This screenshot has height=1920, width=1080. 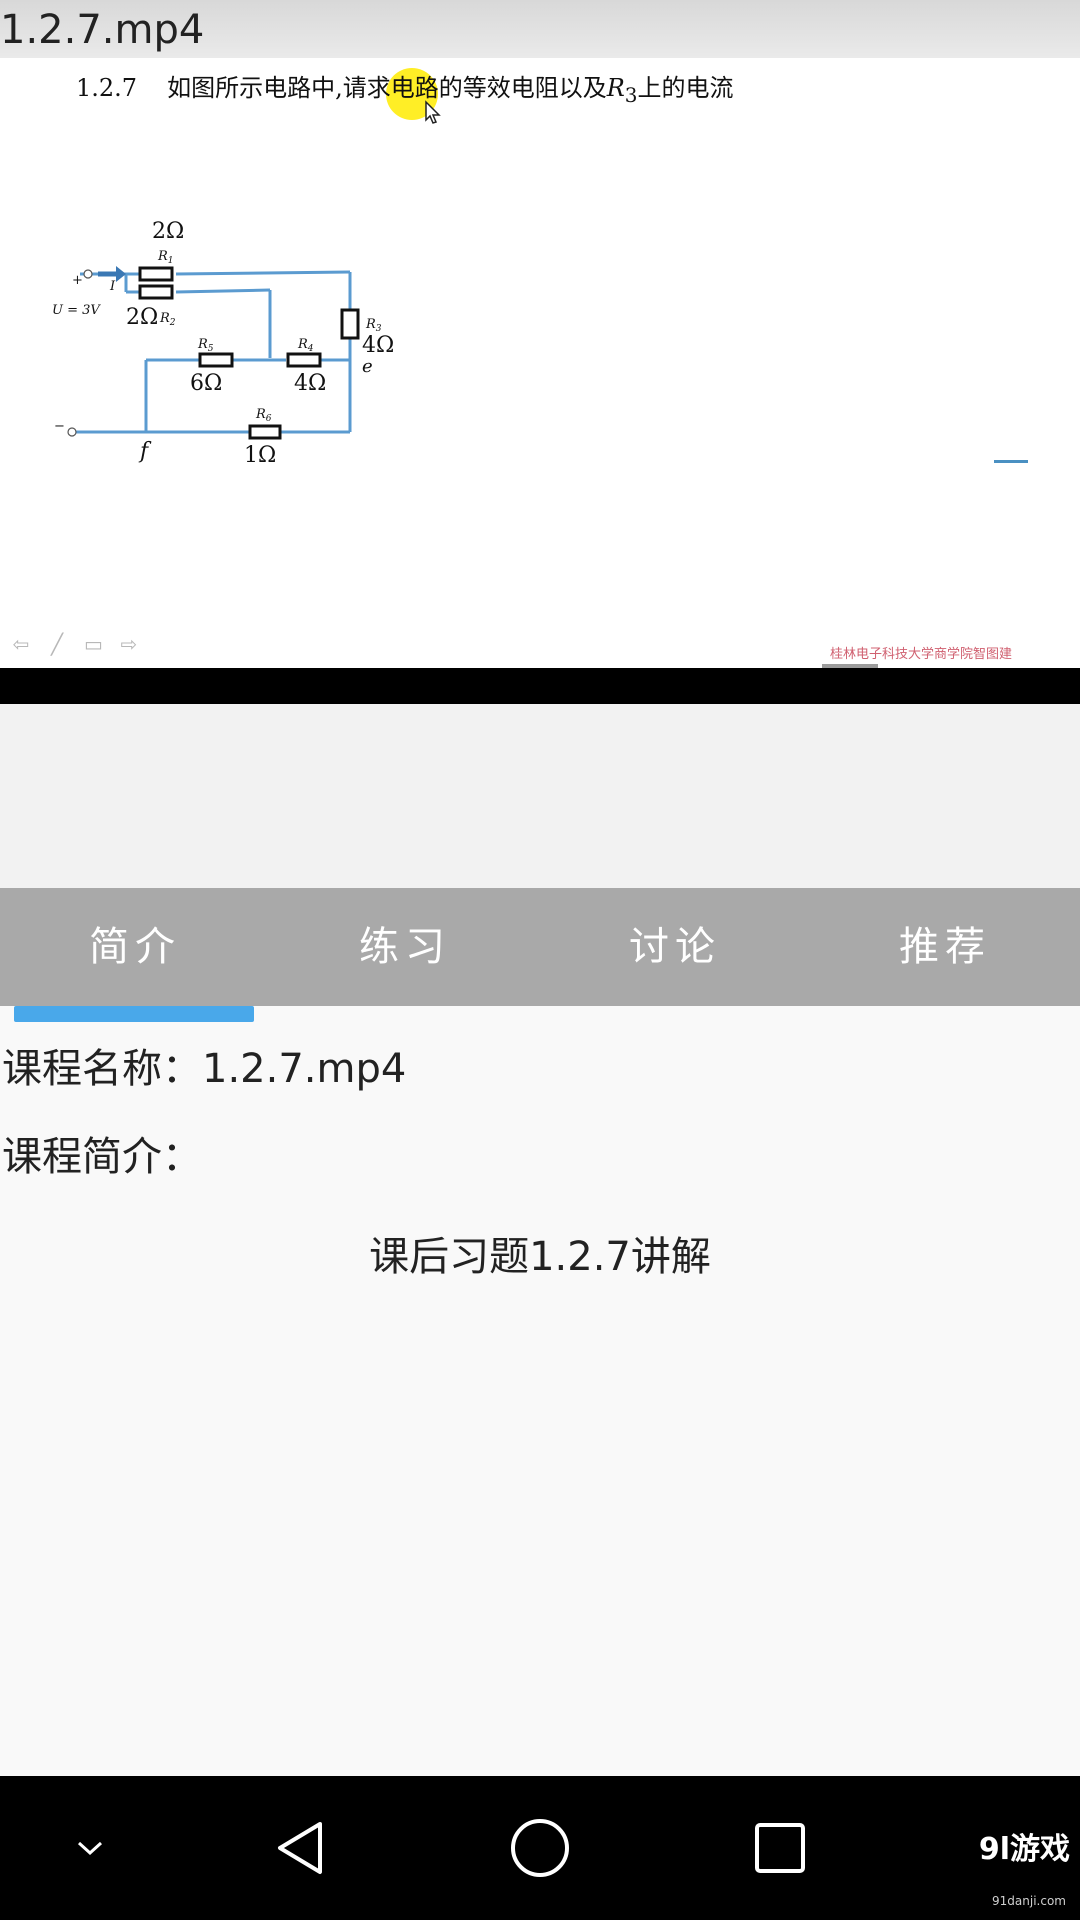 I want to click on menu-icon: ▭, so click(x=93, y=644).